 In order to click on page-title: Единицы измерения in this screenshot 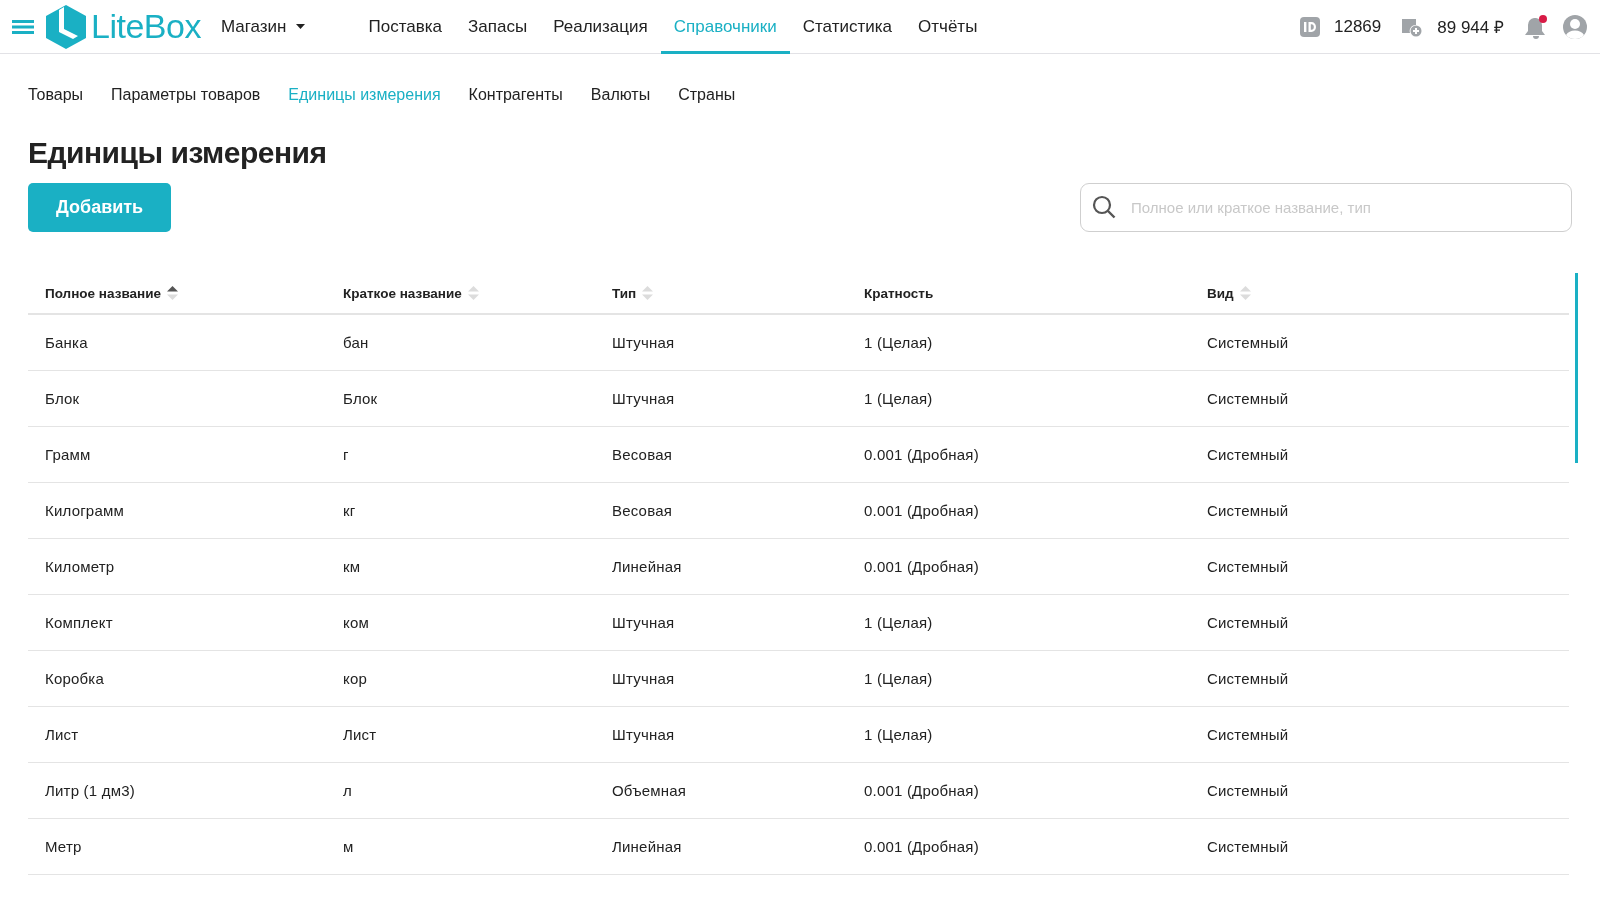, I will do `click(178, 153)`.